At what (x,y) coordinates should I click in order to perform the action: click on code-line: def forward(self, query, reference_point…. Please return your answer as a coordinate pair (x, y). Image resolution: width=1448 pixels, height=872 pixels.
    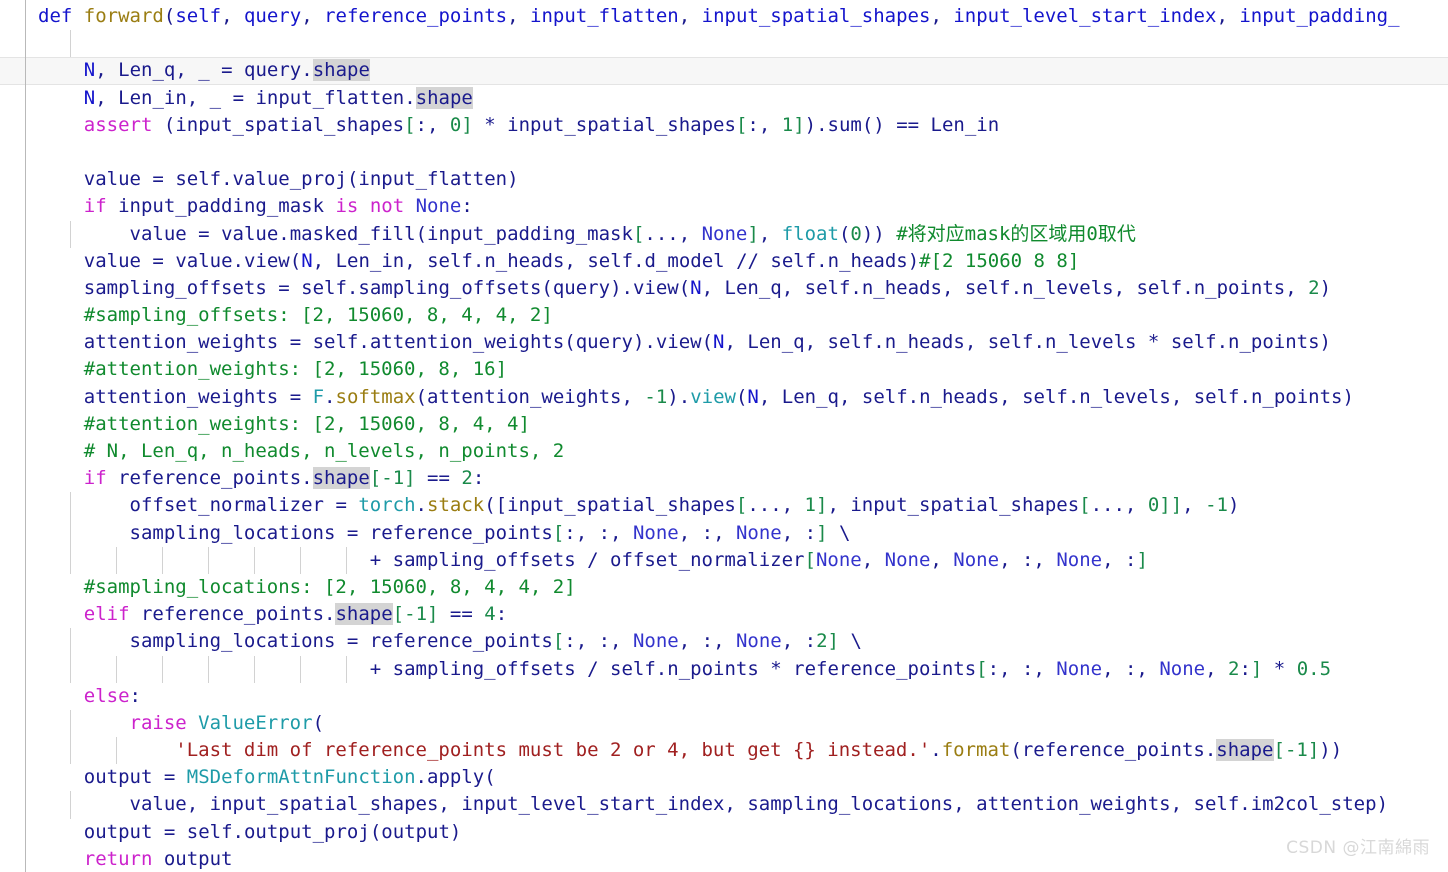
    Looking at the image, I should click on (724, 16).